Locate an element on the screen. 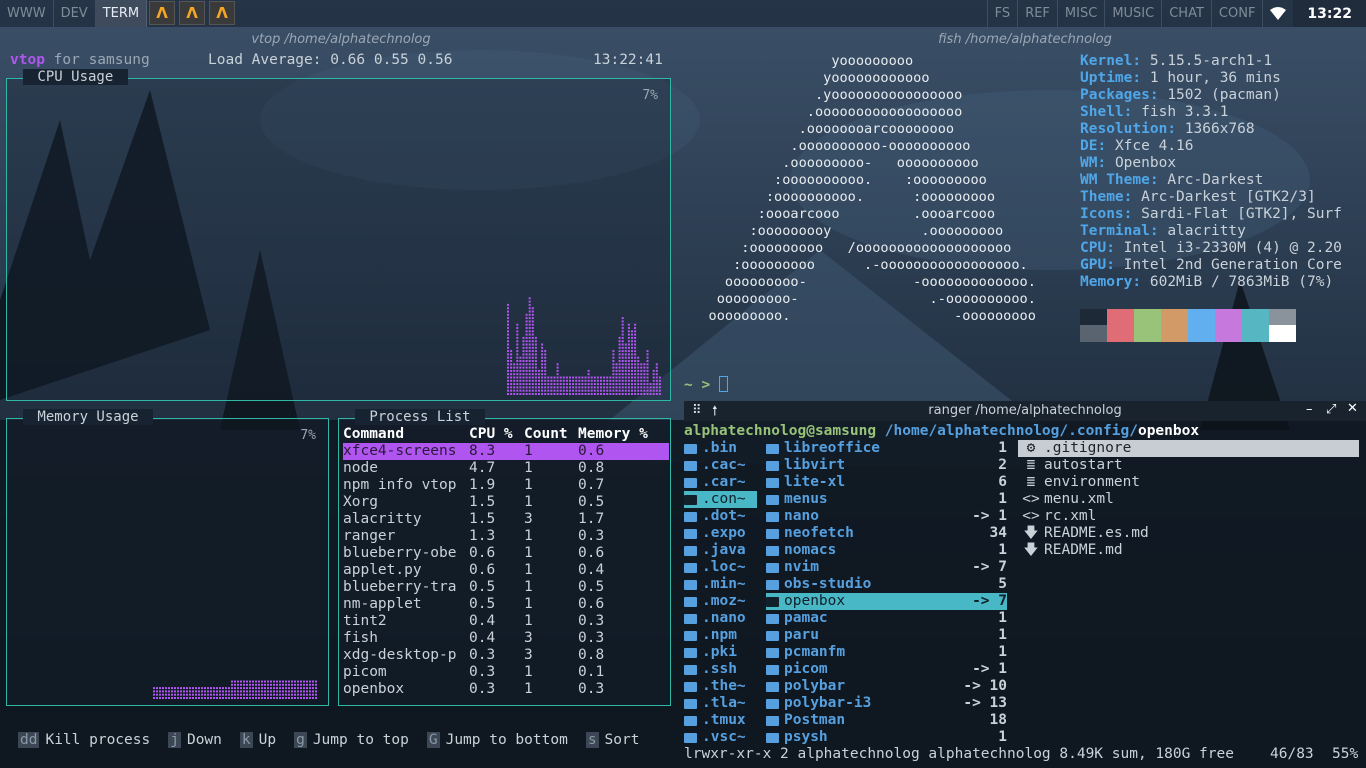 The image size is (1366, 768). minimize-icon: – is located at coordinates (1309, 409).